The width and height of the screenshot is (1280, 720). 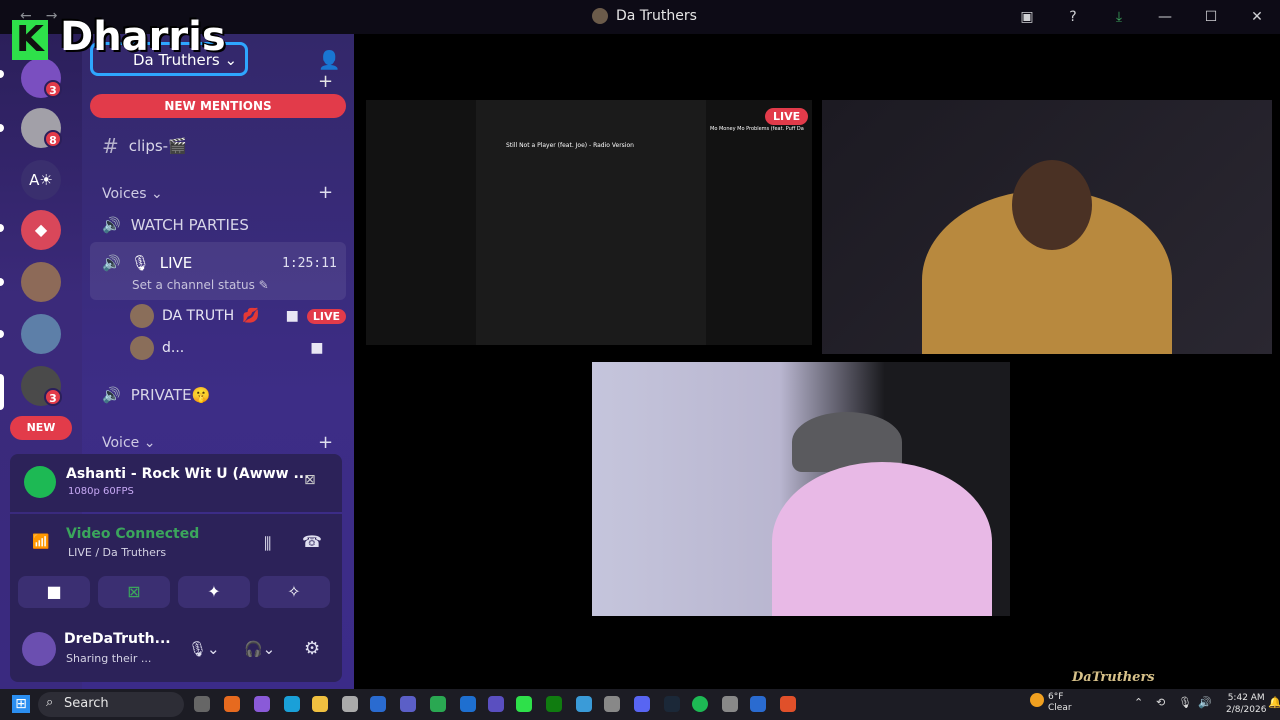 What do you see at coordinates (1113, 677) in the screenshot?
I see `watermark: DaTruthers` at bounding box center [1113, 677].